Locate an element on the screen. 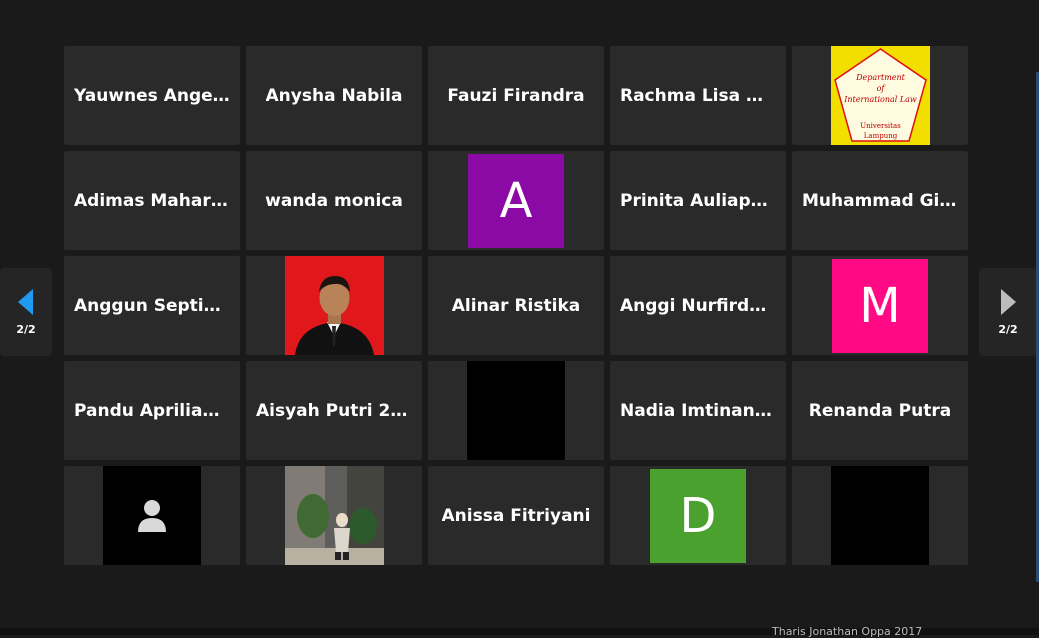 This screenshot has width=1039, height=638. participant-name: Renanda Putra is located at coordinates (880, 410).